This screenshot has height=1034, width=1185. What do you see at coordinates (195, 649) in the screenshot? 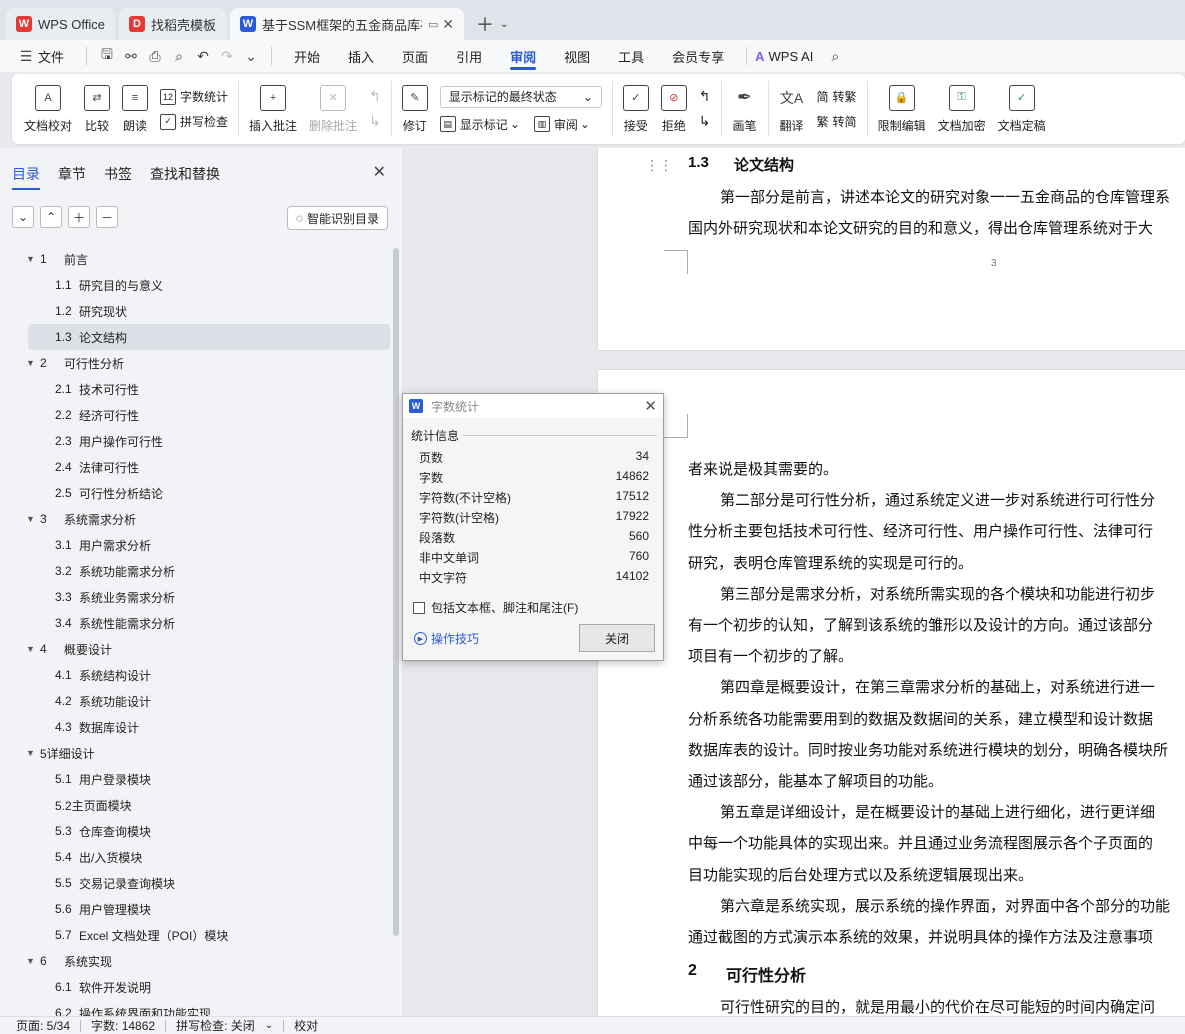
I see `toc-item: ▼ 4 概要设计` at bounding box center [195, 649].